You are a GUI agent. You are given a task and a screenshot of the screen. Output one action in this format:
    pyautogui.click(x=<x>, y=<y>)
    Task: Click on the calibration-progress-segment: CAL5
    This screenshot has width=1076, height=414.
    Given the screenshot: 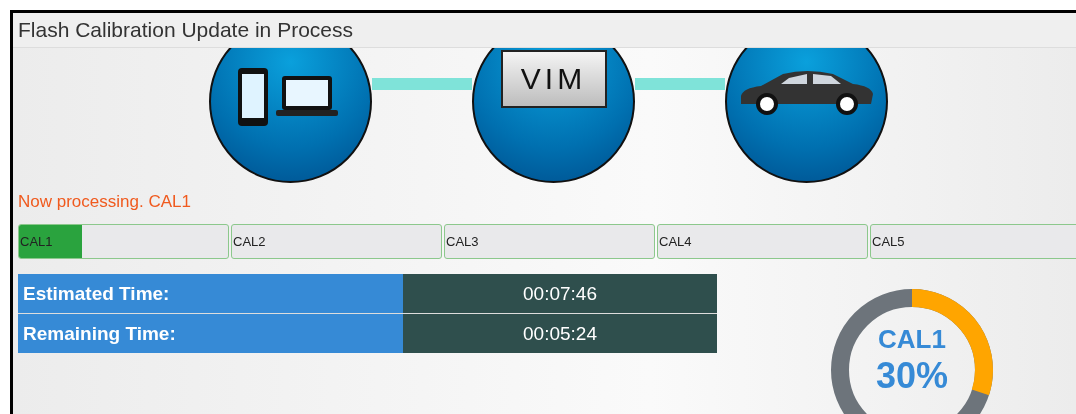 What is the action you would take?
    pyautogui.click(x=973, y=241)
    